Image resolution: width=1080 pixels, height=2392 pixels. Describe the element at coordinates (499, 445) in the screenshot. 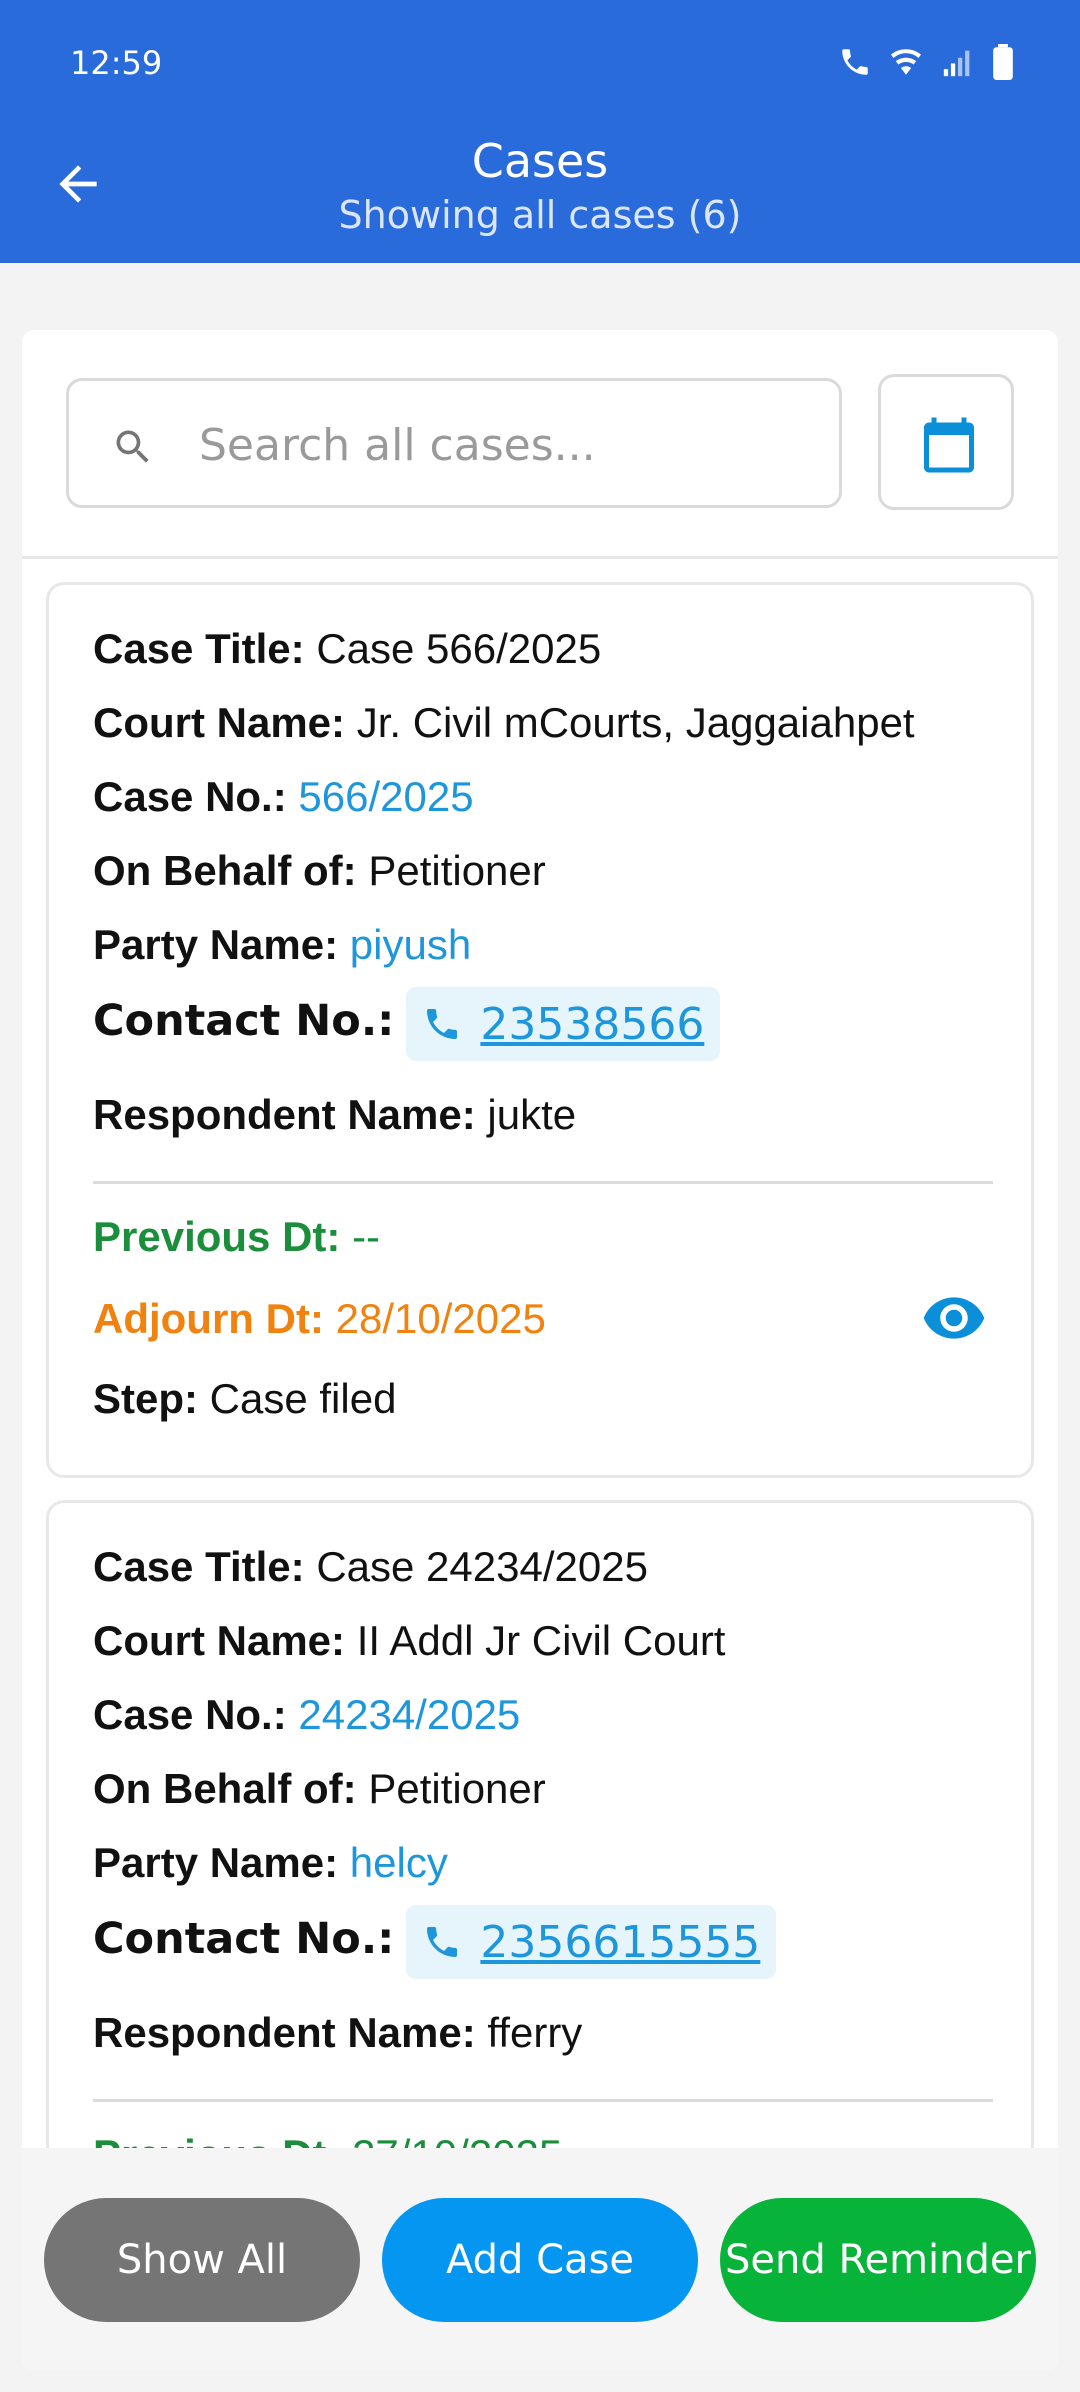

I see `search-input` at that location.